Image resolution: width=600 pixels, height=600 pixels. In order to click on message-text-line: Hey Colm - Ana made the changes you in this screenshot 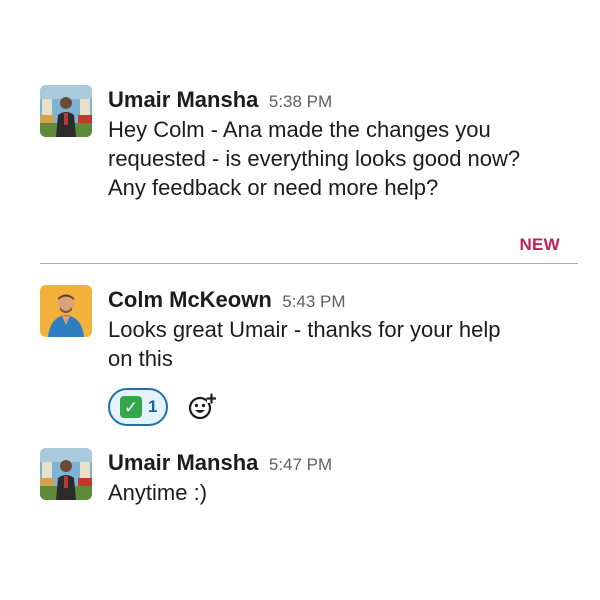, I will do `click(299, 129)`.